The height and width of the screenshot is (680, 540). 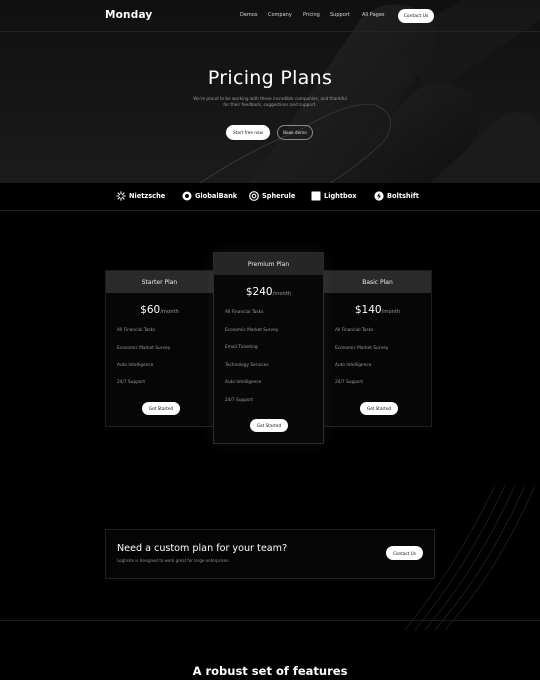 What do you see at coordinates (270, 671) in the screenshot?
I see `features-heading: A robust set of features` at bounding box center [270, 671].